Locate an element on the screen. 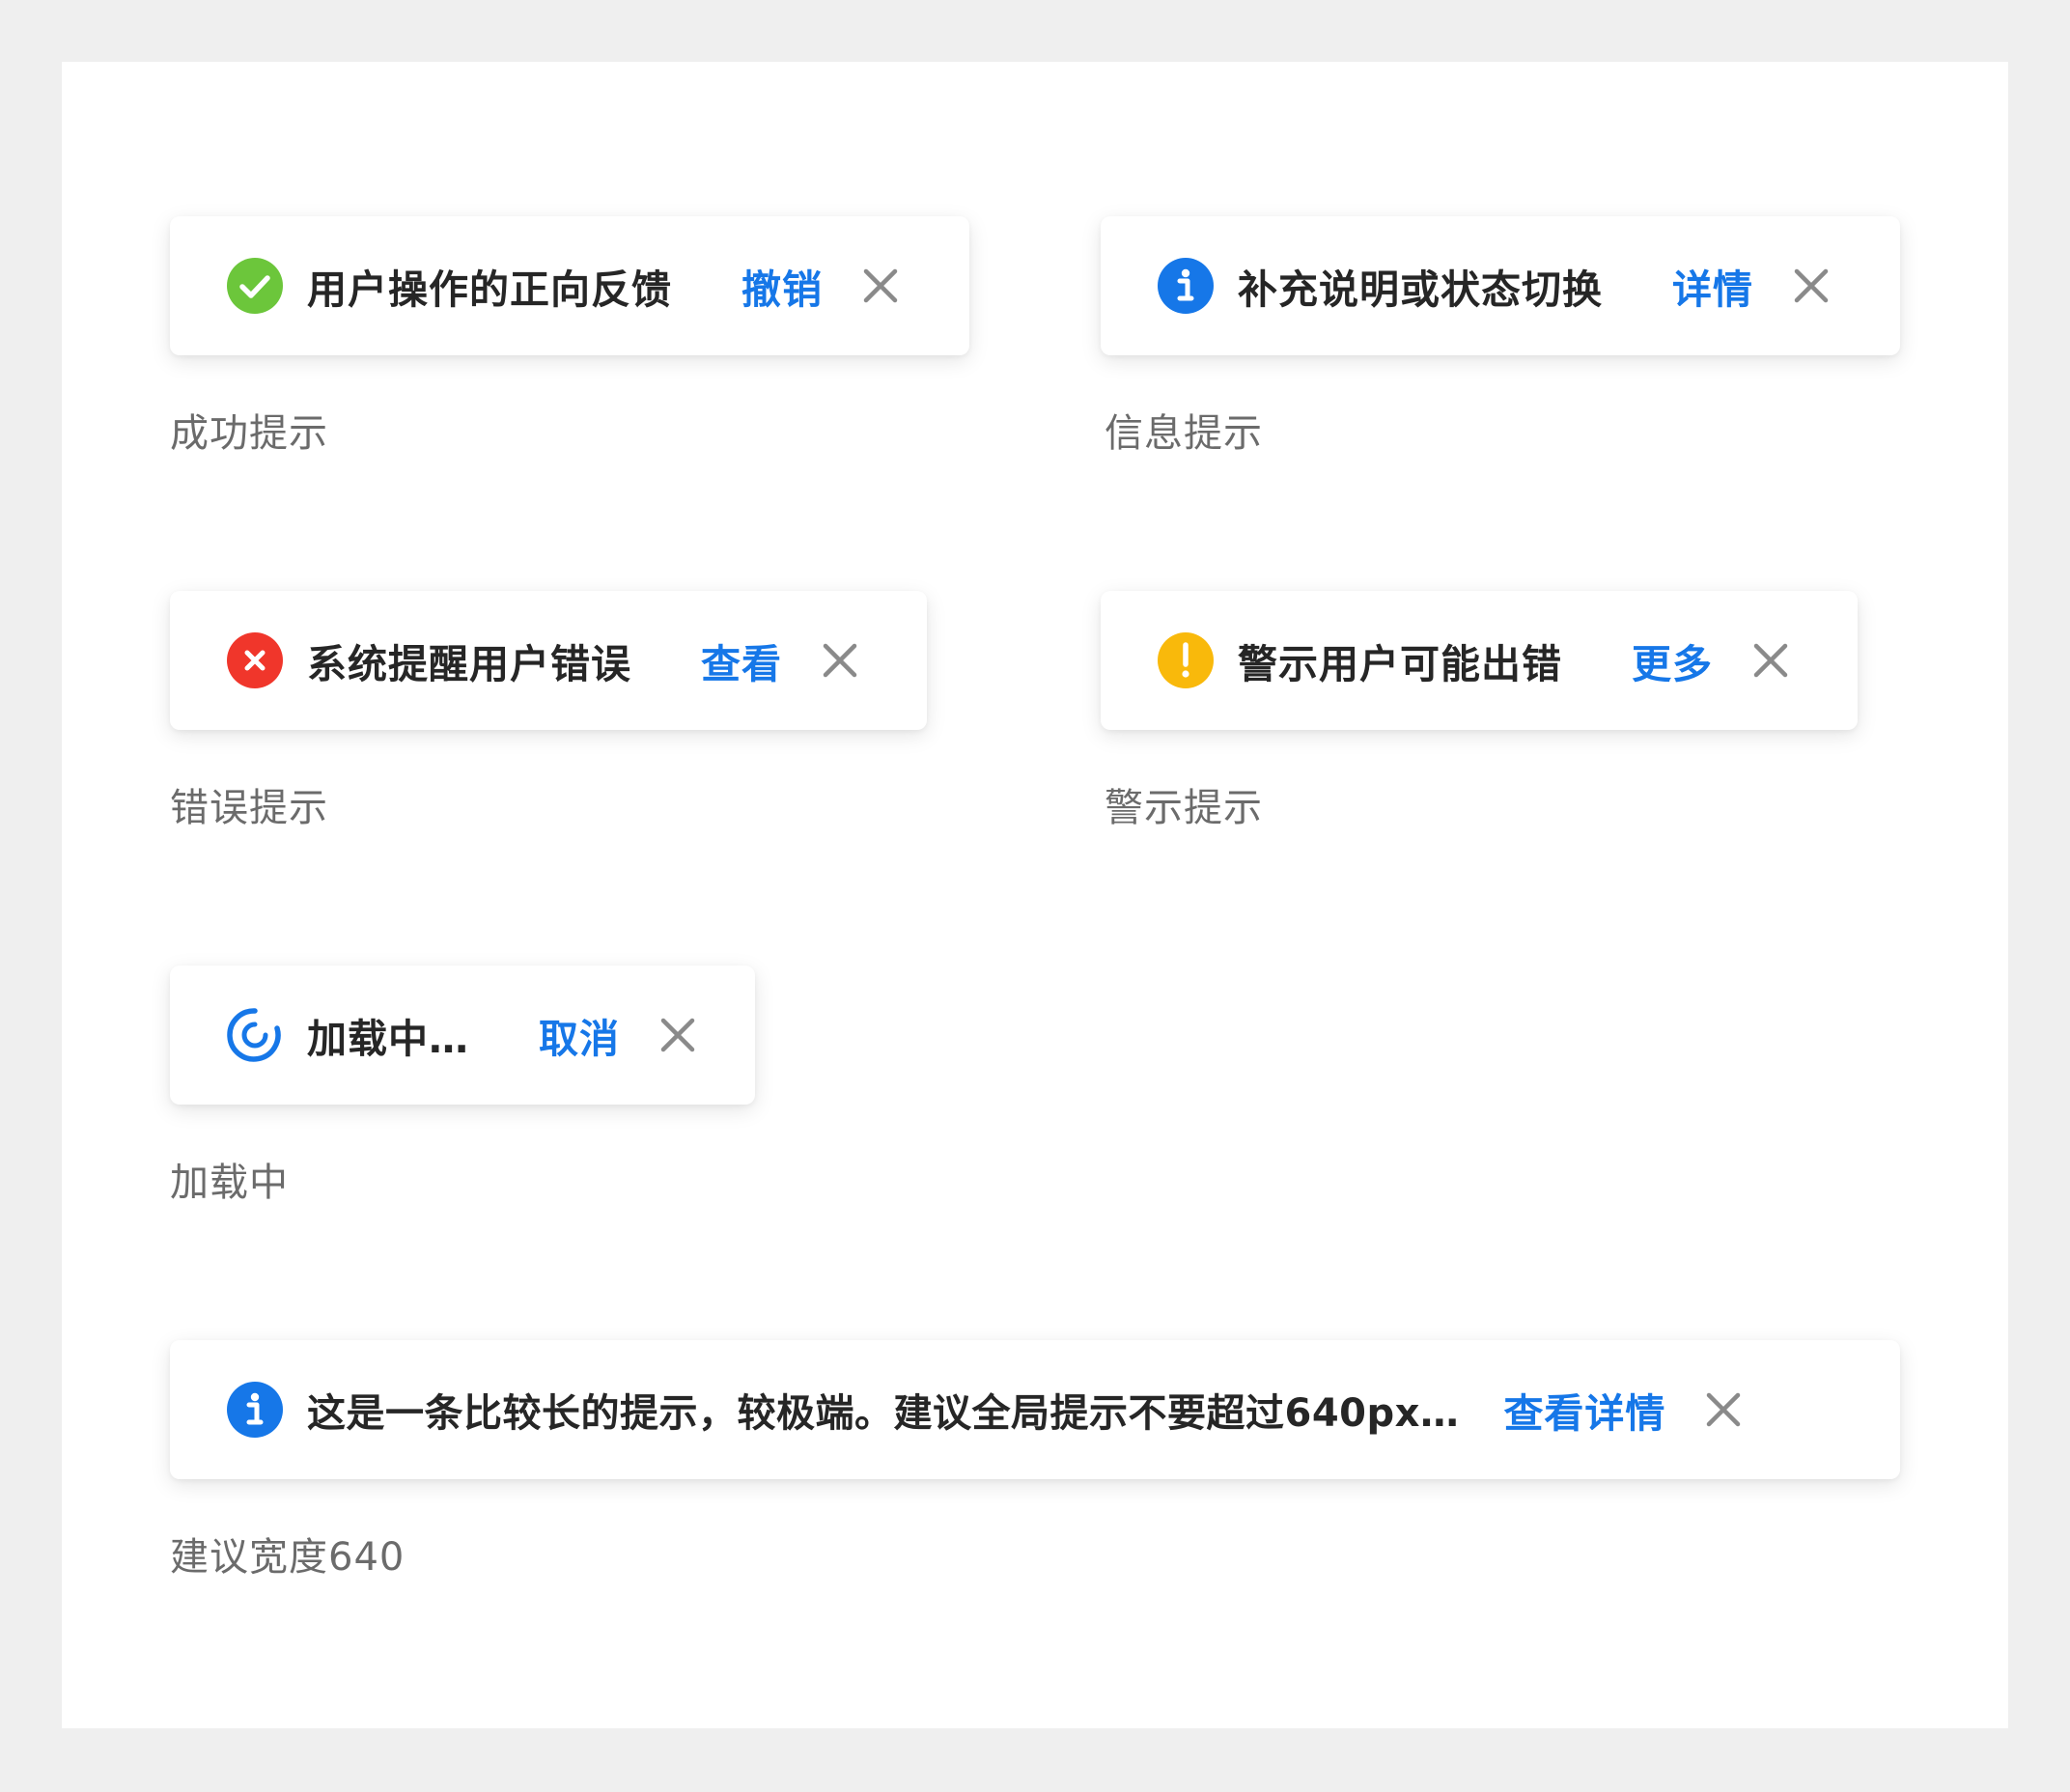 This screenshot has height=1792, width=2070. toast-message: 用户操作的正向反馈 is located at coordinates (489, 289).